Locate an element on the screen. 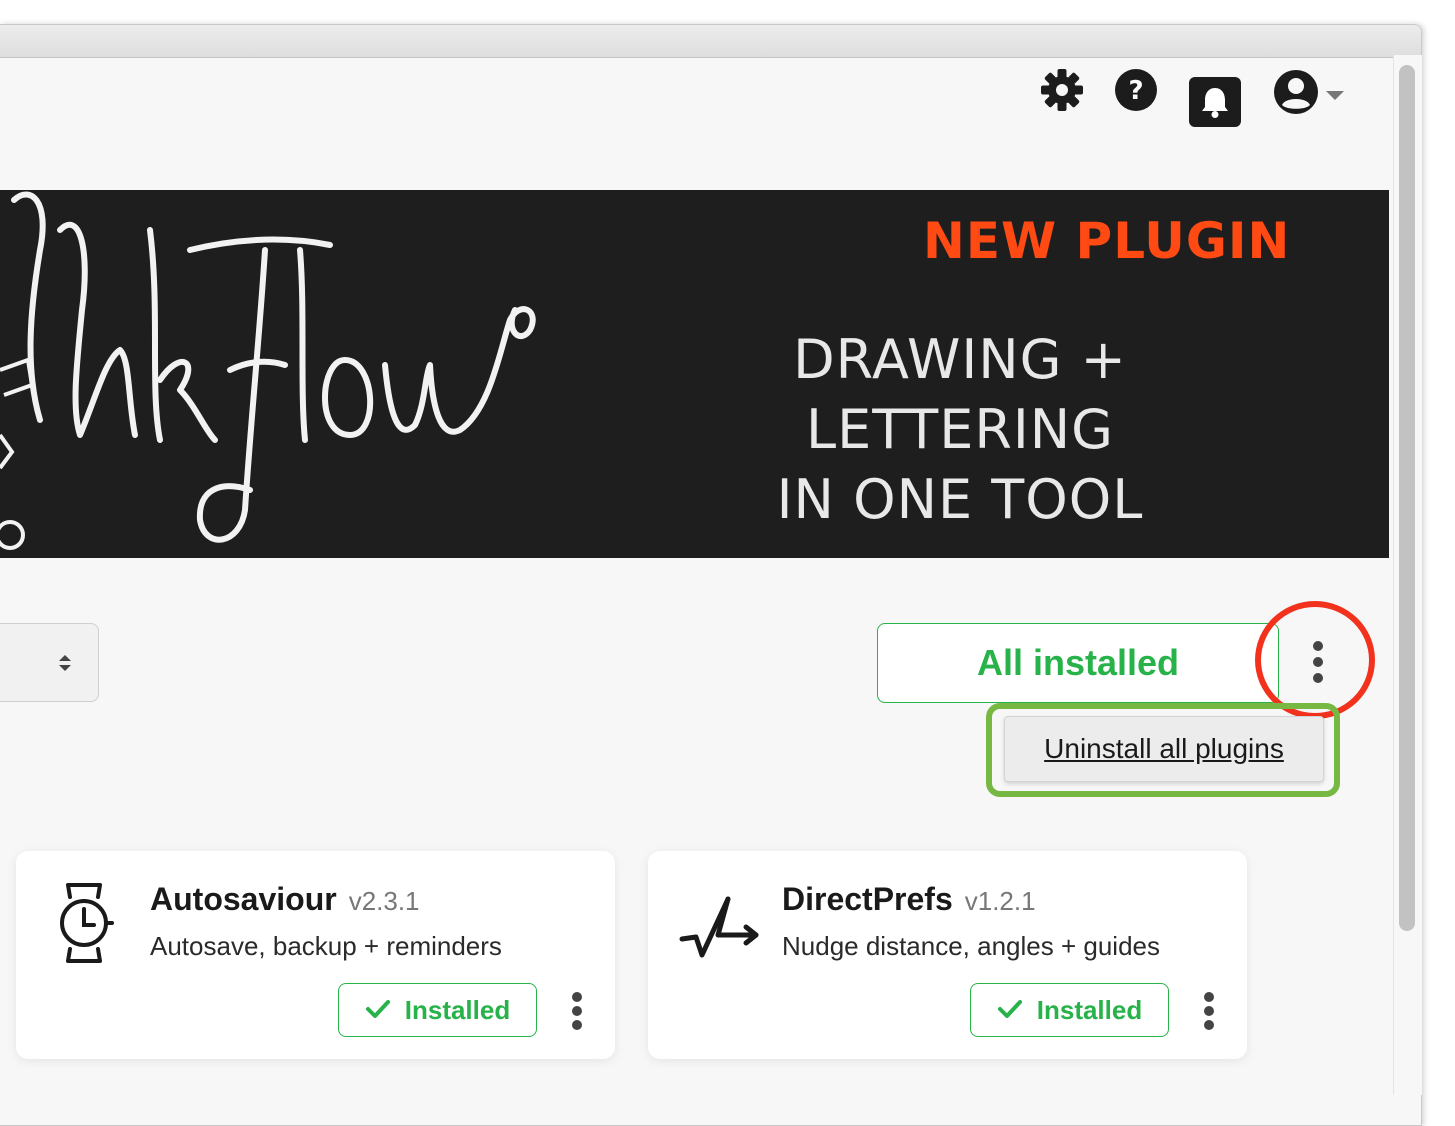 This screenshot has width=1455, height=1126. plugin-name: DirectPrefs v1.2.1 is located at coordinates (909, 899).